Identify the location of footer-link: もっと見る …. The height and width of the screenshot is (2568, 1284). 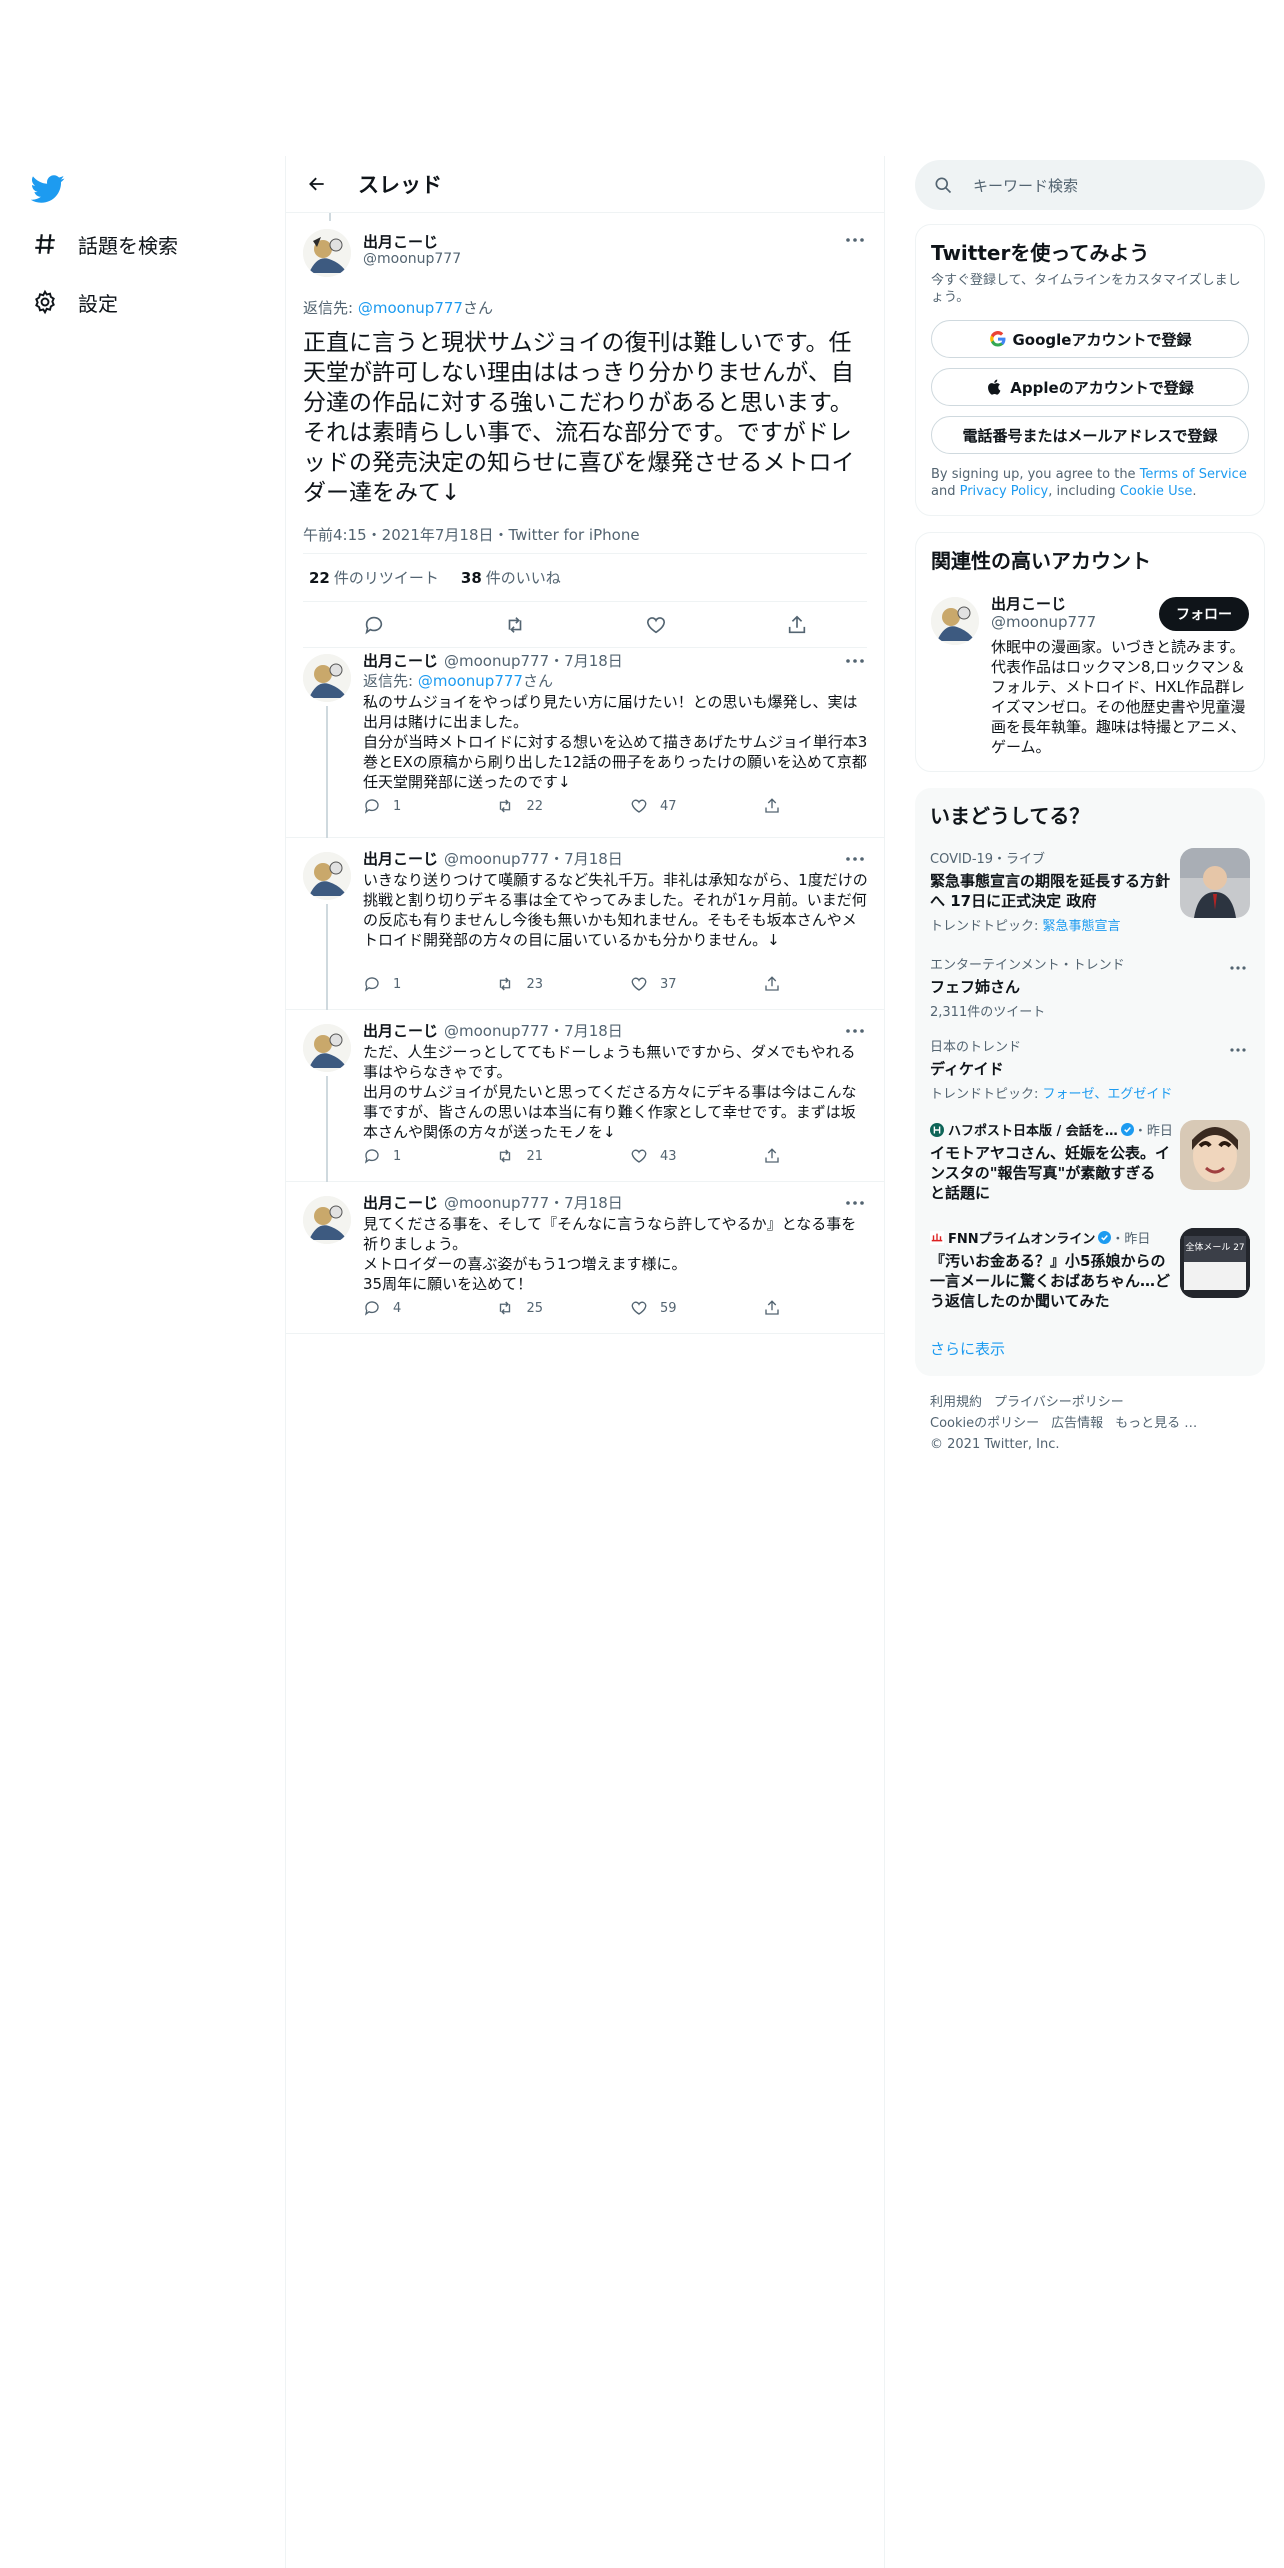
(1156, 1423).